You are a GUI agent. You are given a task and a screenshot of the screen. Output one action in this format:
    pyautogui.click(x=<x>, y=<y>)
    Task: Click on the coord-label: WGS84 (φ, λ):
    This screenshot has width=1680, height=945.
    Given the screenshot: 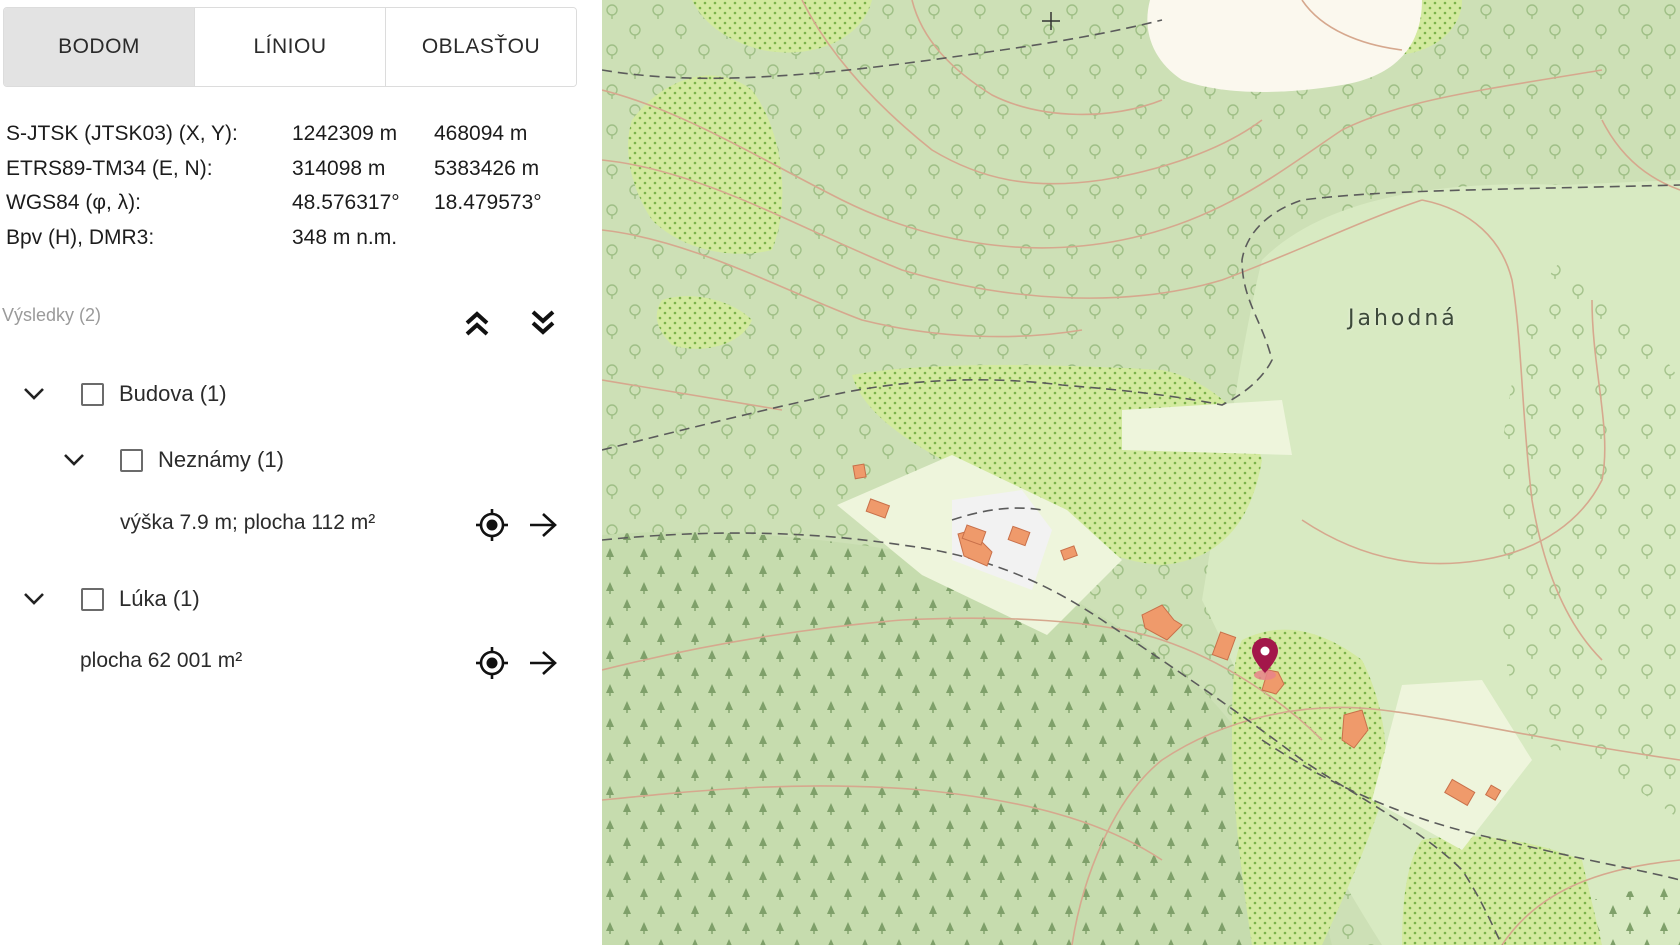 What is the action you would take?
    pyautogui.click(x=73, y=202)
    